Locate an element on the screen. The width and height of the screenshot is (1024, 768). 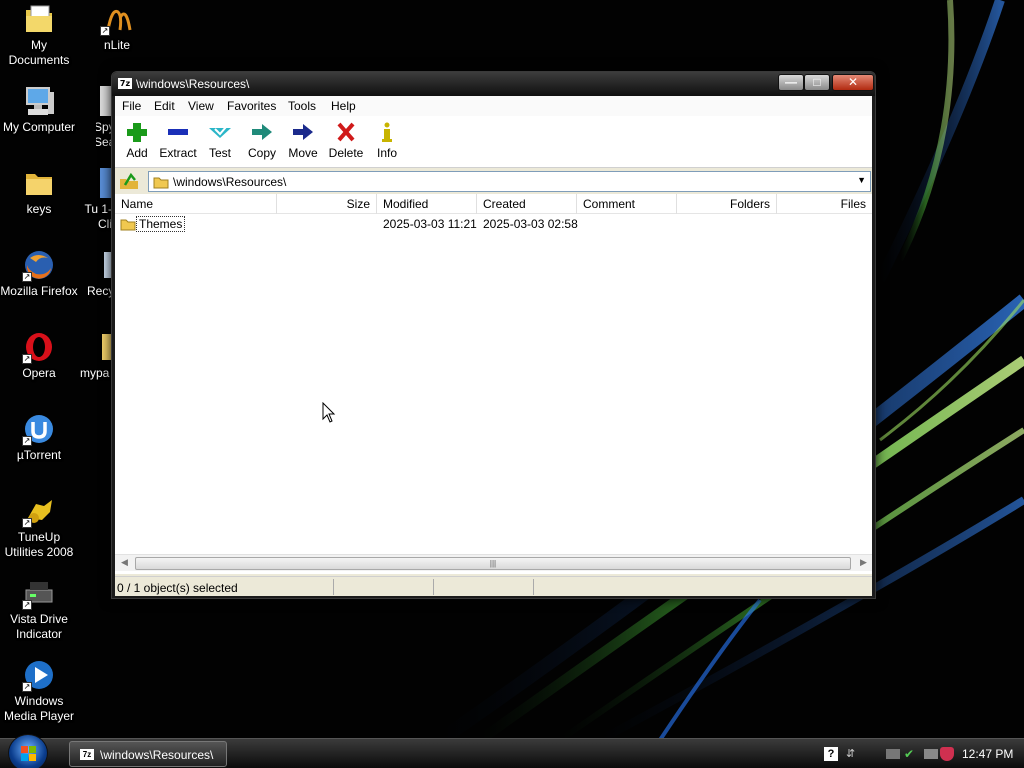
up-folder-icon is located at coordinates (129, 180).